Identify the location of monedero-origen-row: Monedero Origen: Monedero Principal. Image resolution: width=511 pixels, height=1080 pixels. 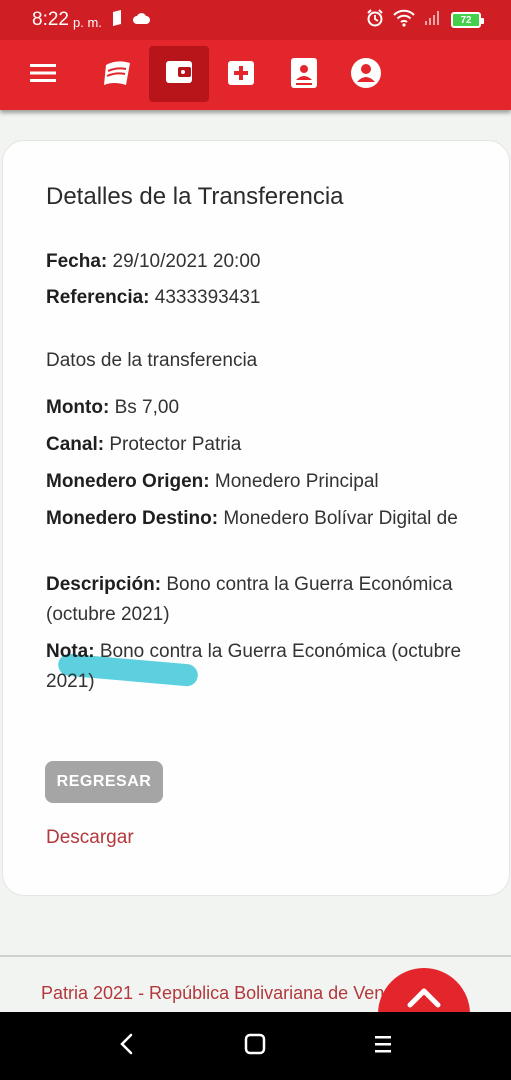
(261, 482).